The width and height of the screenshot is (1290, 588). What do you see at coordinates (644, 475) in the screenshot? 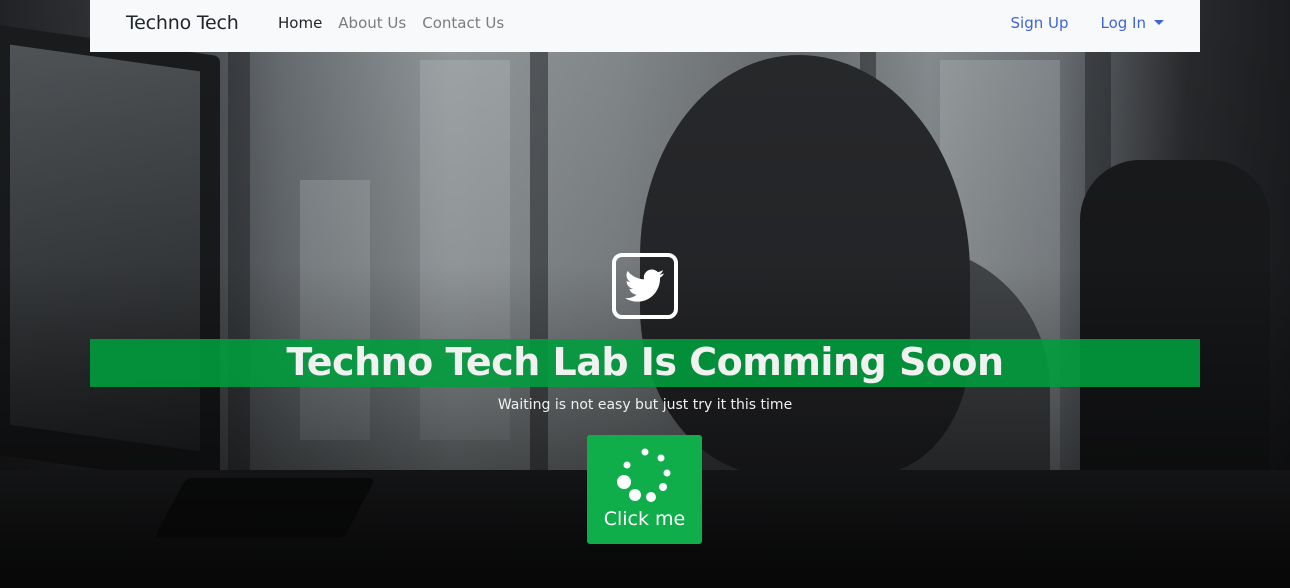
I see `loading-spinner-icon` at bounding box center [644, 475].